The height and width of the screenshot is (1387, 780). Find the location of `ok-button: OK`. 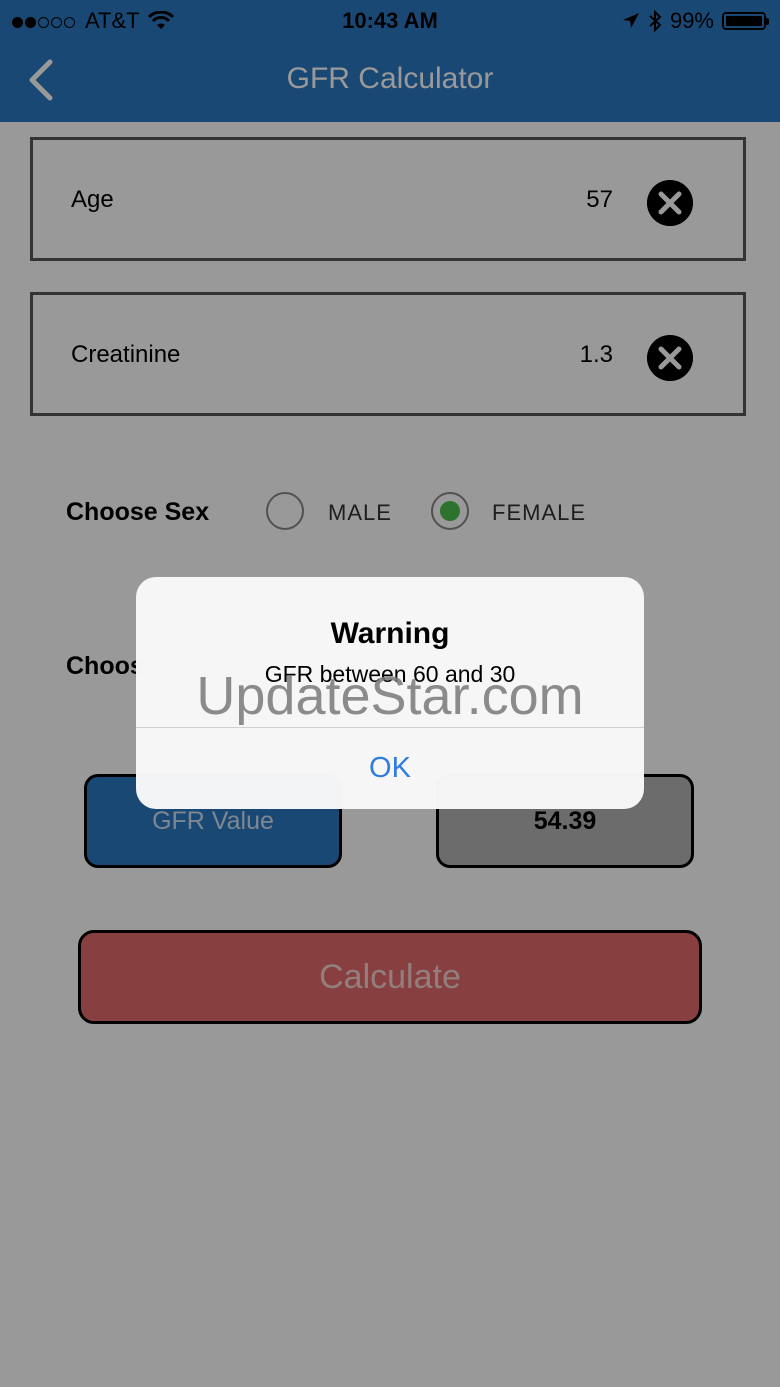

ok-button: OK is located at coordinates (390, 768).